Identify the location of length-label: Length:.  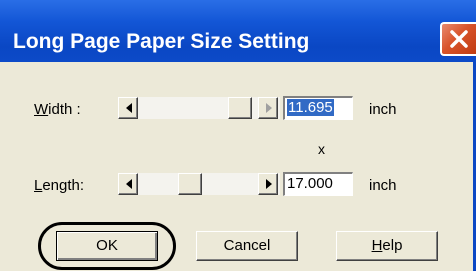
(59, 185).